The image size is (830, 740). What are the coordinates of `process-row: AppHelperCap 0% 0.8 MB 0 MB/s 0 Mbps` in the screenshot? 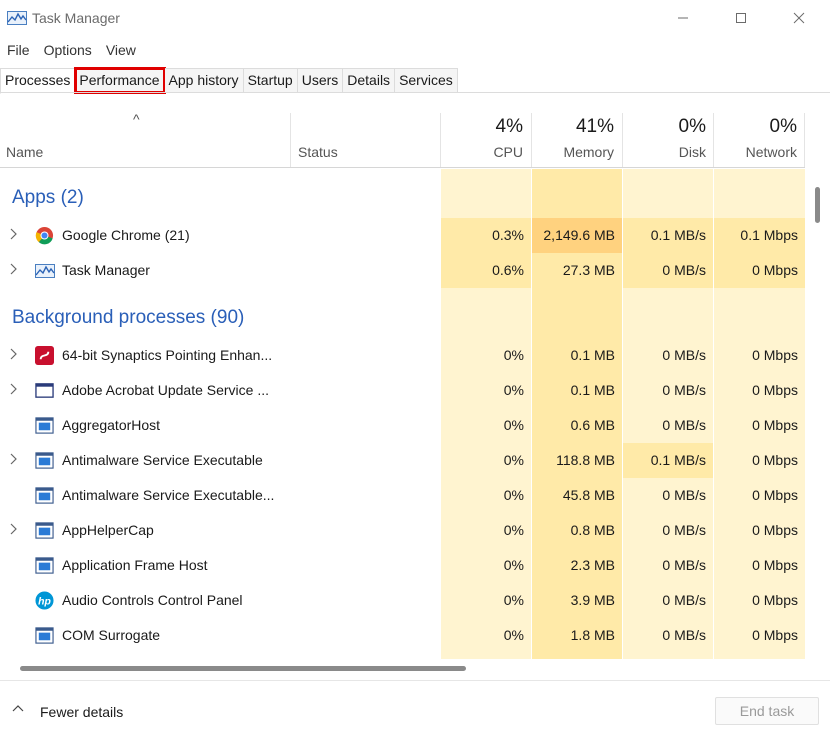 It's located at (402, 530).